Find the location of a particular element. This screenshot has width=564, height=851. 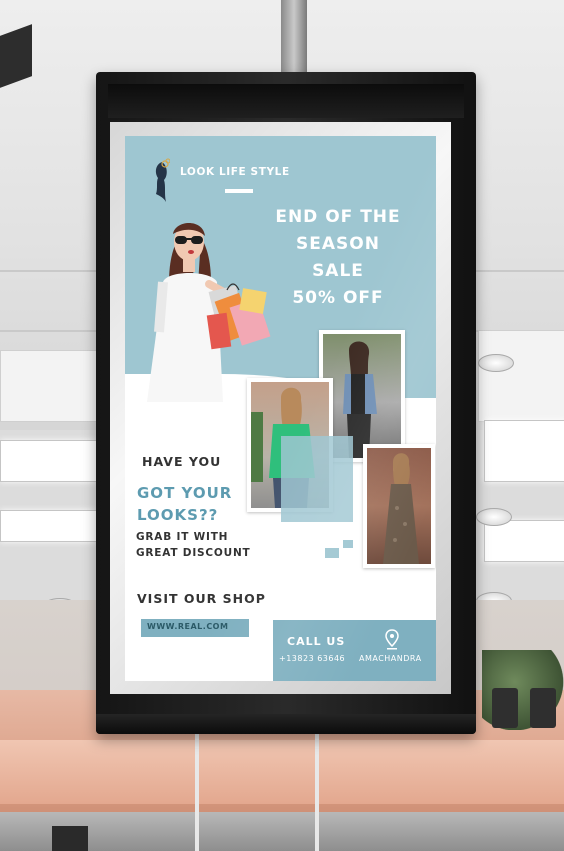

floral-dress-model is located at coordinates (401, 508).